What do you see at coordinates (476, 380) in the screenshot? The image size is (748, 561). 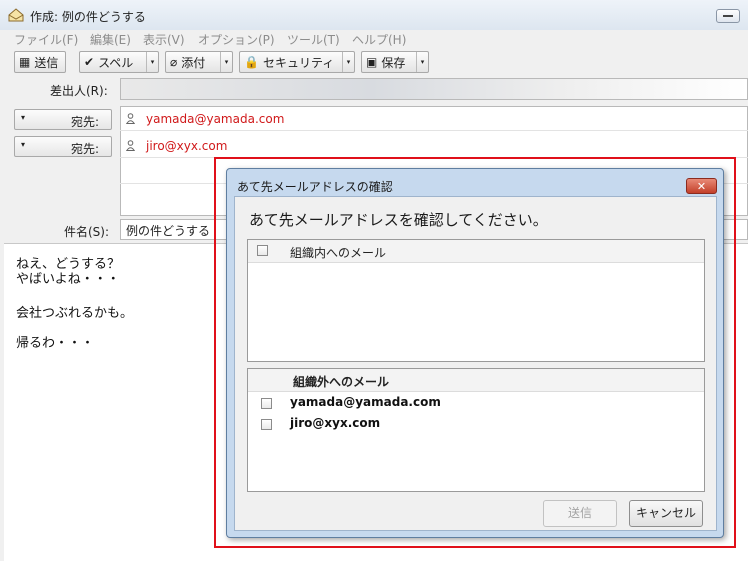 I see `external-list-header: 組織外へのメール` at bounding box center [476, 380].